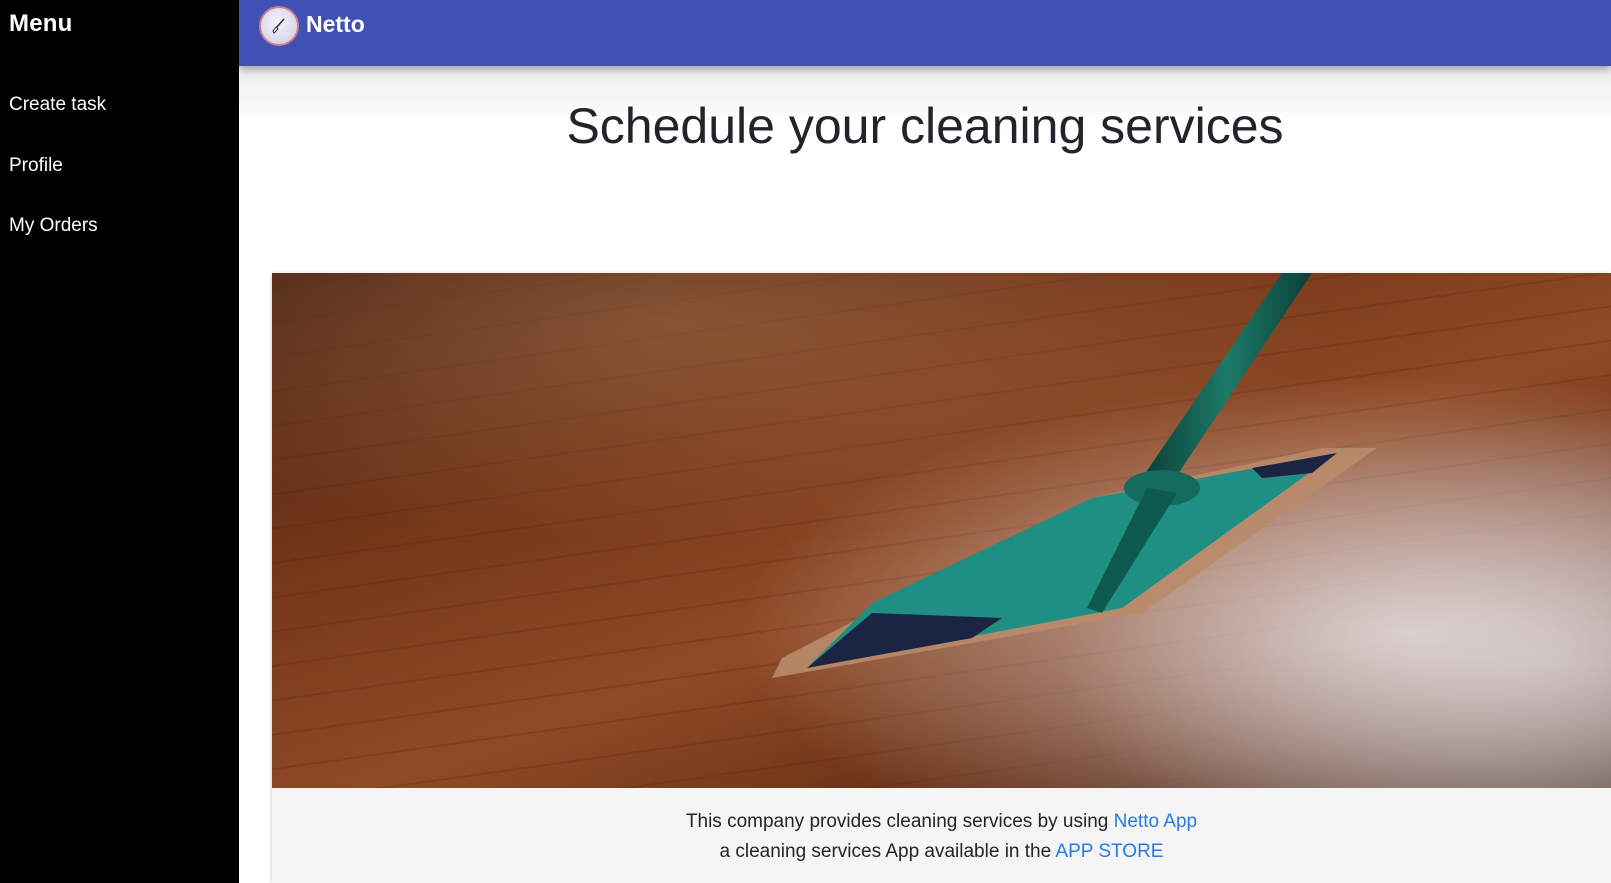 This screenshot has height=883, width=1611. Describe the element at coordinates (335, 24) in the screenshot. I see `brand-name: Netto` at that location.